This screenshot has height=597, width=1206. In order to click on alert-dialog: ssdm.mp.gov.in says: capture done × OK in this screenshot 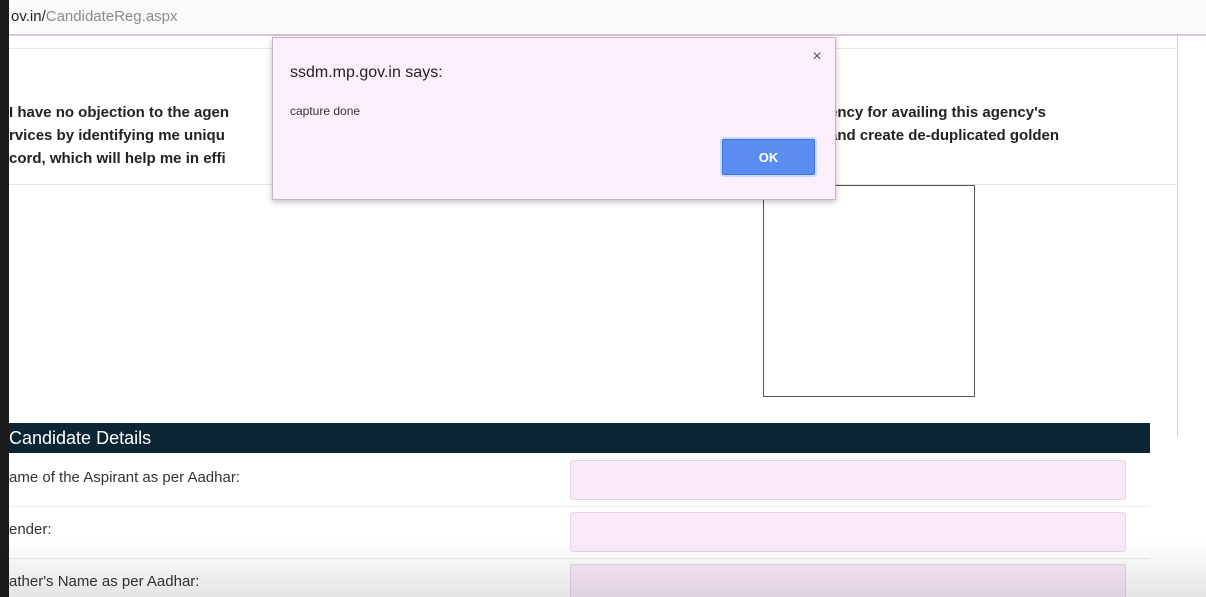, I will do `click(554, 118)`.